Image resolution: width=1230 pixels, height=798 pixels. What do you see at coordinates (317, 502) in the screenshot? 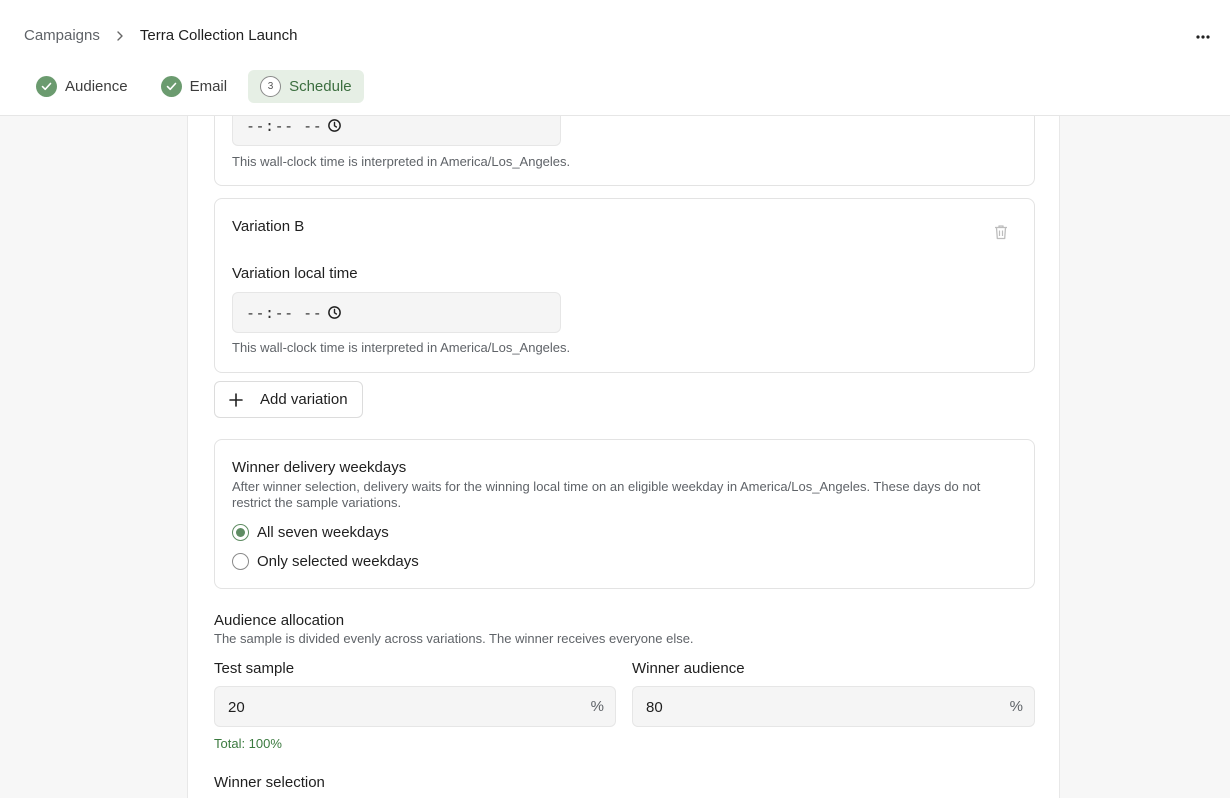
I see `weekdays-description-line2: restrict the sample variations.` at bounding box center [317, 502].